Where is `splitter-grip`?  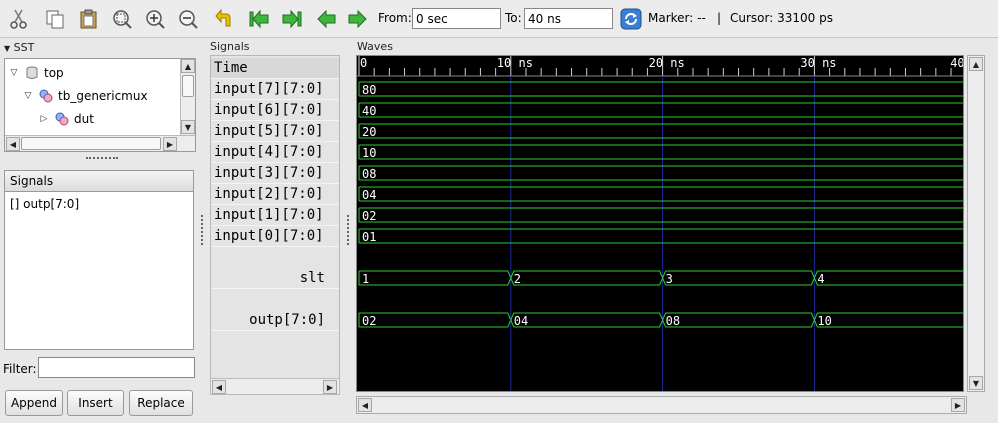 splitter-grip is located at coordinates (102, 159).